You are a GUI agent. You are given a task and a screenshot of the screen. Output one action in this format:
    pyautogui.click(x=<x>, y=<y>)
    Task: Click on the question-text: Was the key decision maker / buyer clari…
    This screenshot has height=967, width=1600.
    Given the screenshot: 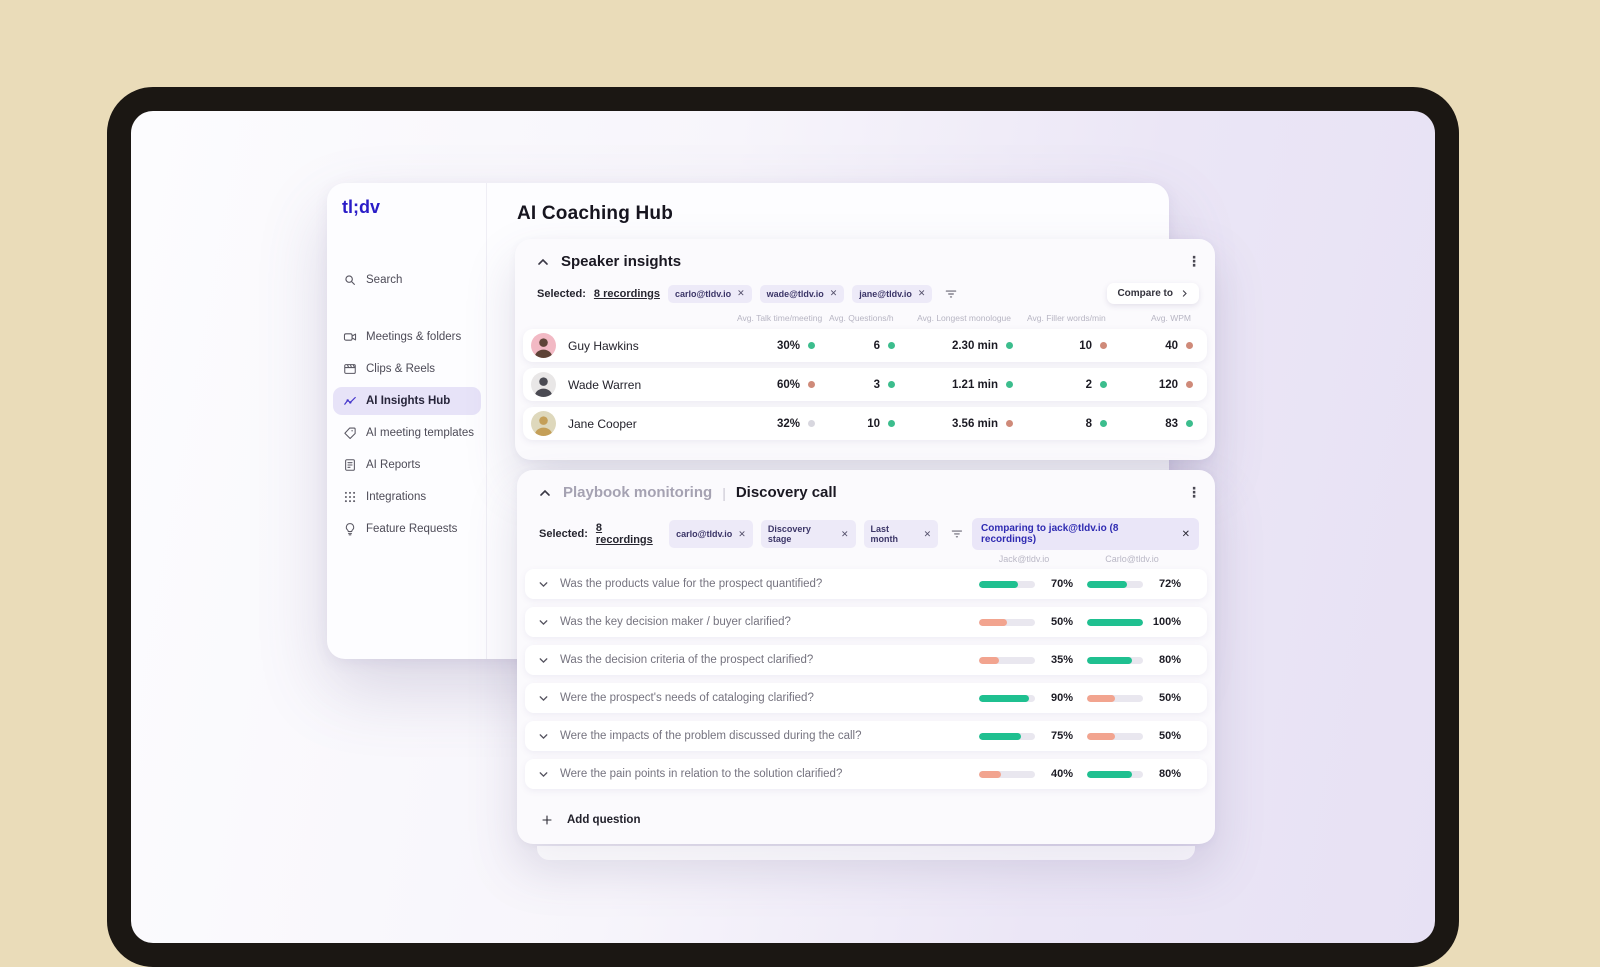 What is the action you would take?
    pyautogui.click(x=675, y=622)
    